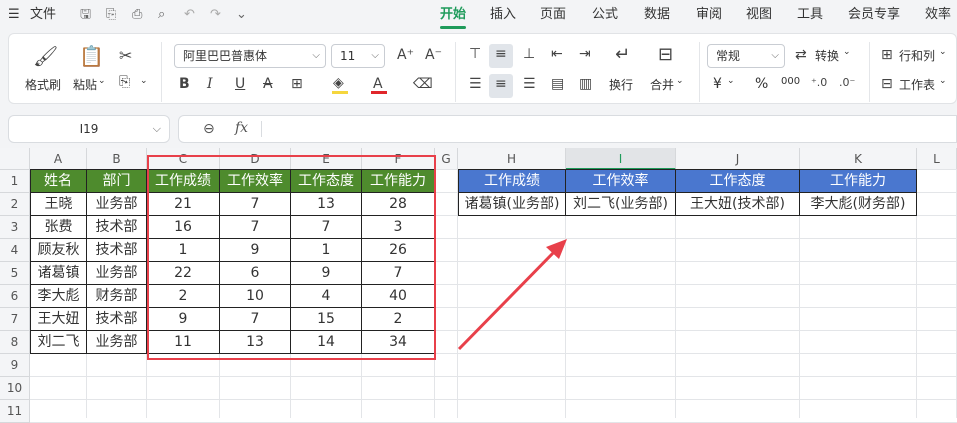  What do you see at coordinates (622, 54) in the screenshot?
I see `wrap-text-icon: ↵` at bounding box center [622, 54].